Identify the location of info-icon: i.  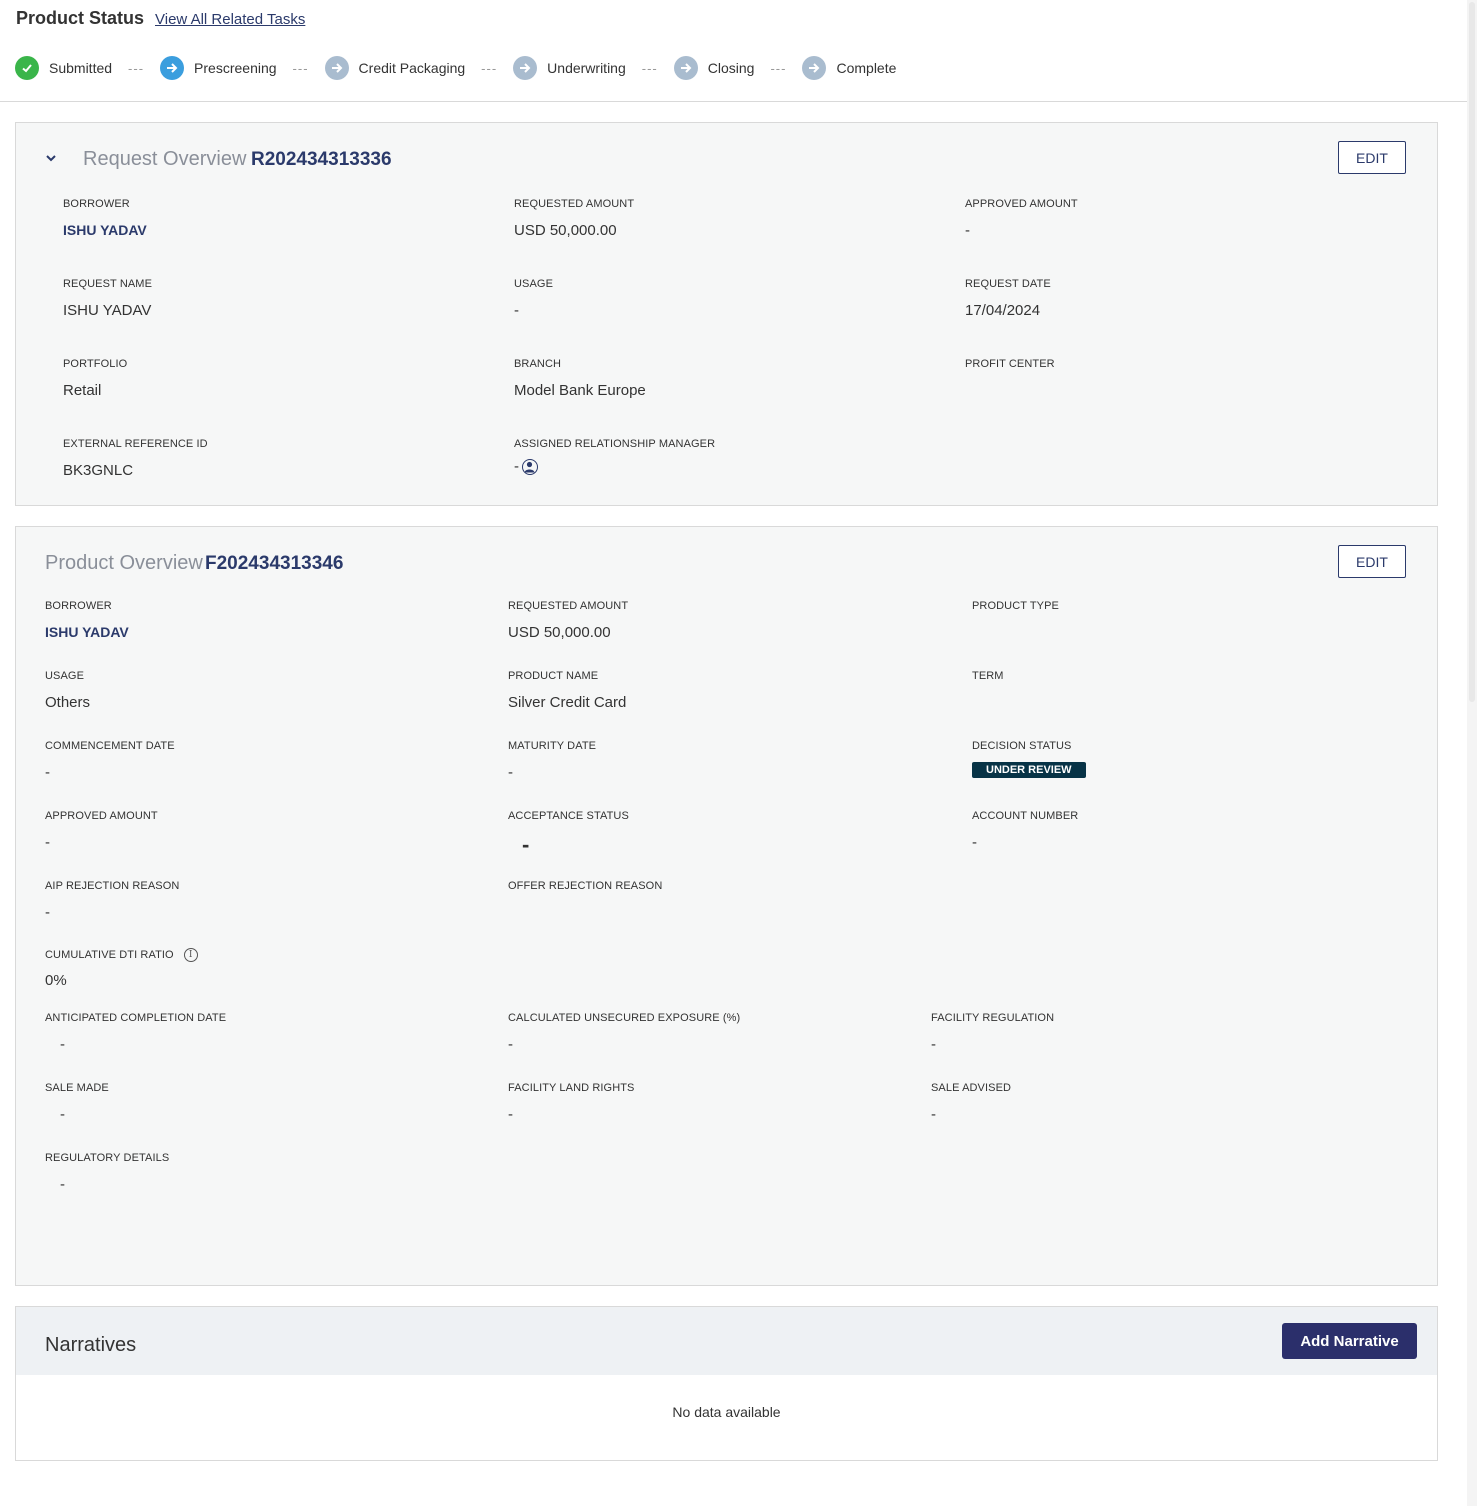
(190, 955).